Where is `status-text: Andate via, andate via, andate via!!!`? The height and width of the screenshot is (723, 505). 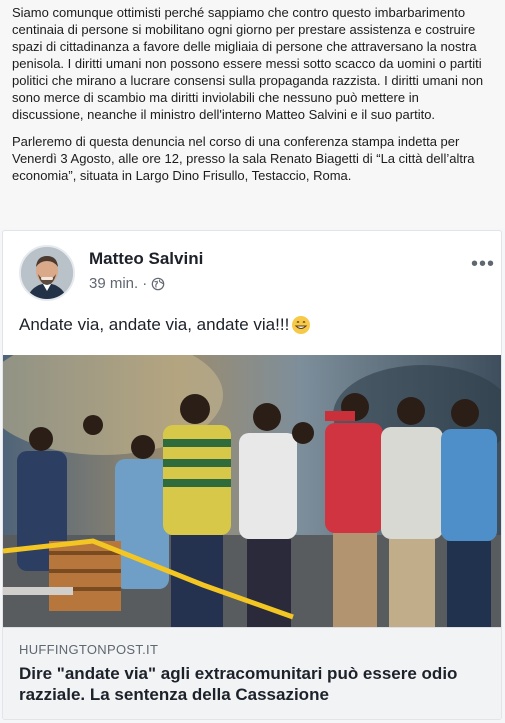
status-text: Andate via, andate via, andate via!!! is located at coordinates (154, 324).